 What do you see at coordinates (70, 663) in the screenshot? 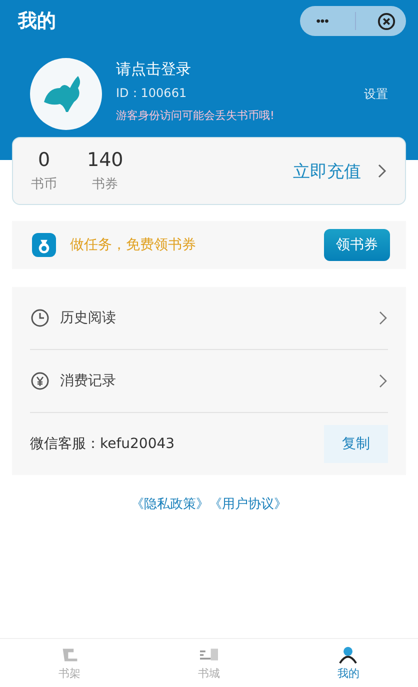
I see `tab: 书架` at bounding box center [70, 663].